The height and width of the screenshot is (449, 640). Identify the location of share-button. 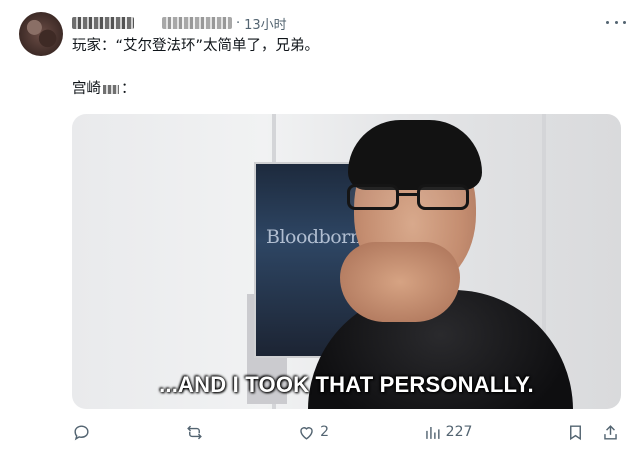
(610, 432).